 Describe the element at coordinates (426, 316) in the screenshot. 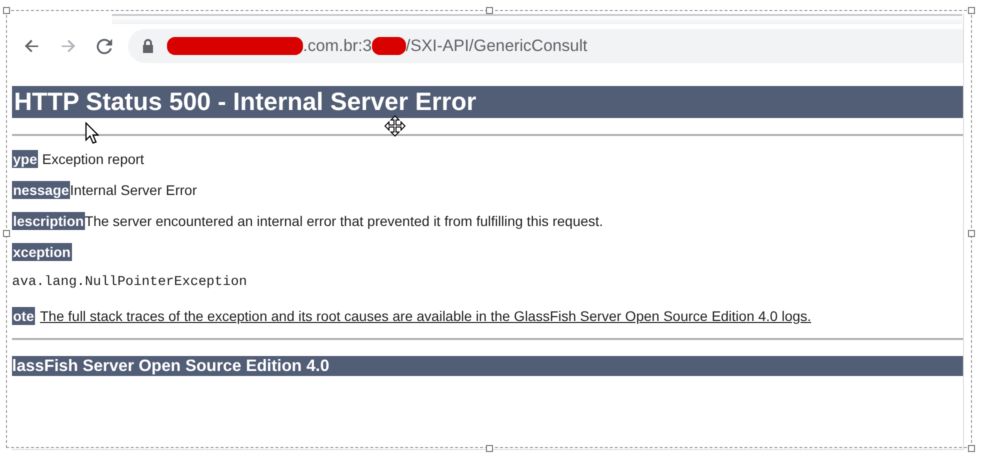

I see `note-link: The full stack traces of the exception and its root causes are available in the GlassFish Server Open Source Edition 4.0 logs.` at that location.